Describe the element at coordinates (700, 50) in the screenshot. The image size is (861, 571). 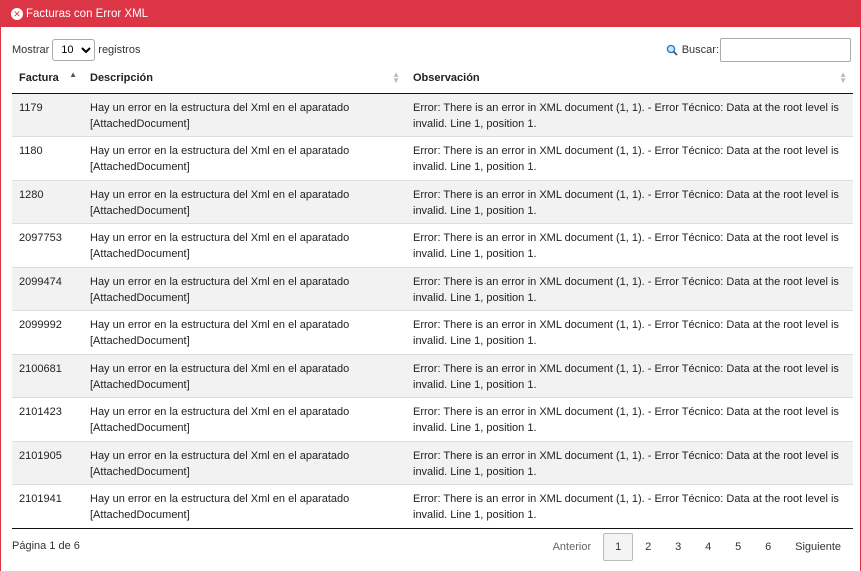
I see `search-label: Buscar:` at that location.